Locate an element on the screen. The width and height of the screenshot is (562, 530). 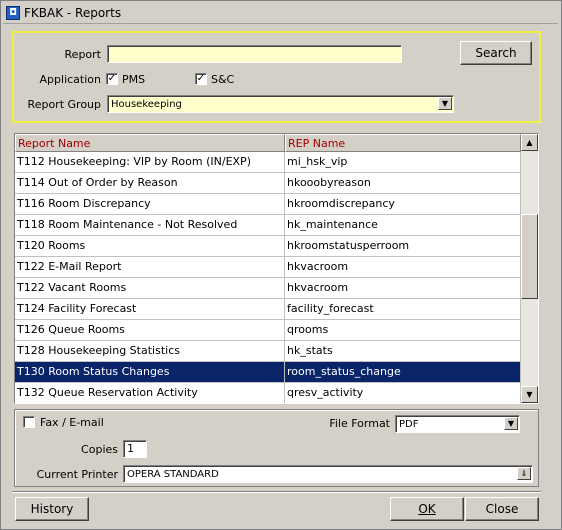
grid-header: Report Name REP Name is located at coordinates (268, 143).